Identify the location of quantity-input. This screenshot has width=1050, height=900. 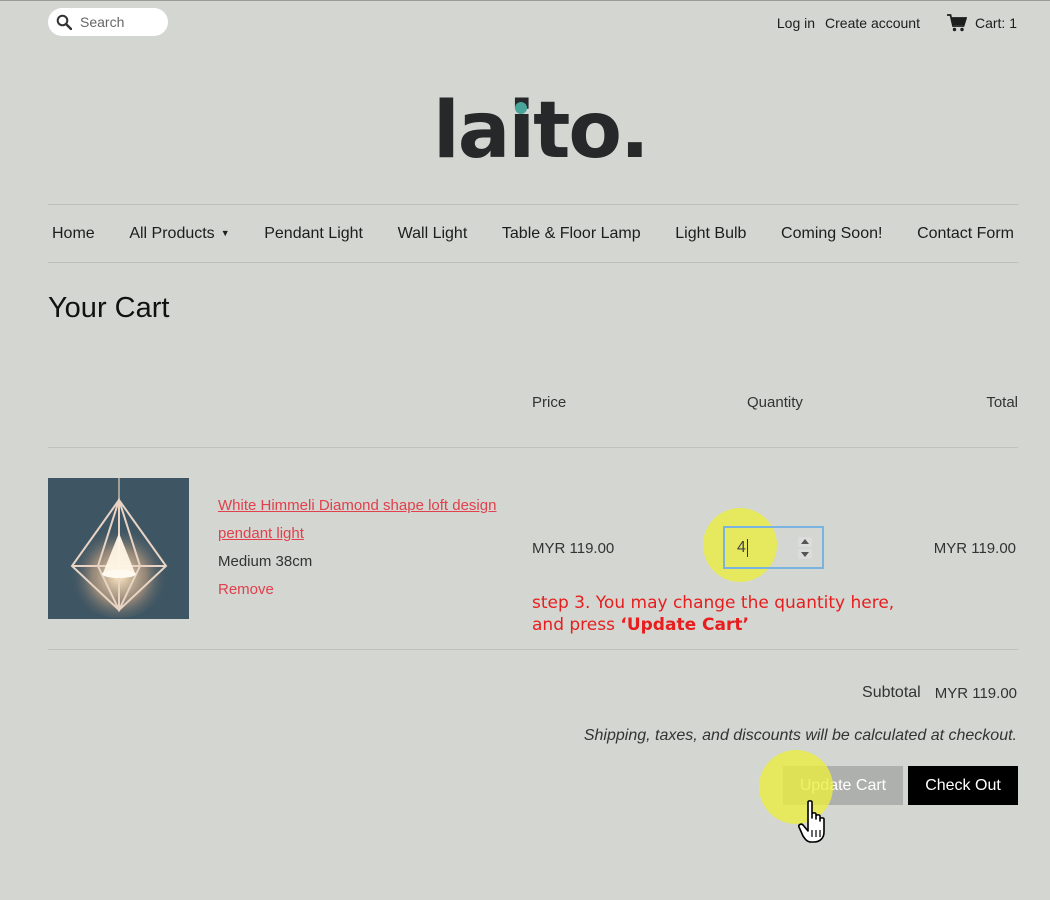
(767, 547).